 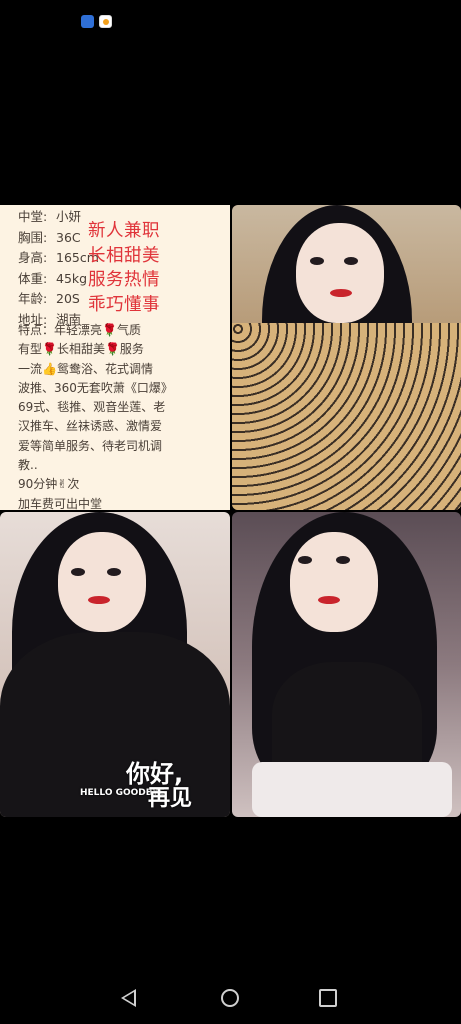 What do you see at coordinates (155, 774) in the screenshot?
I see `caption-main: 你好,` at bounding box center [155, 774].